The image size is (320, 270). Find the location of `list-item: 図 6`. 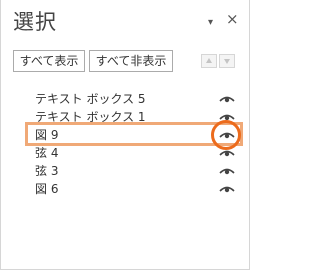

list-item: 図 6 is located at coordinates (126, 189).